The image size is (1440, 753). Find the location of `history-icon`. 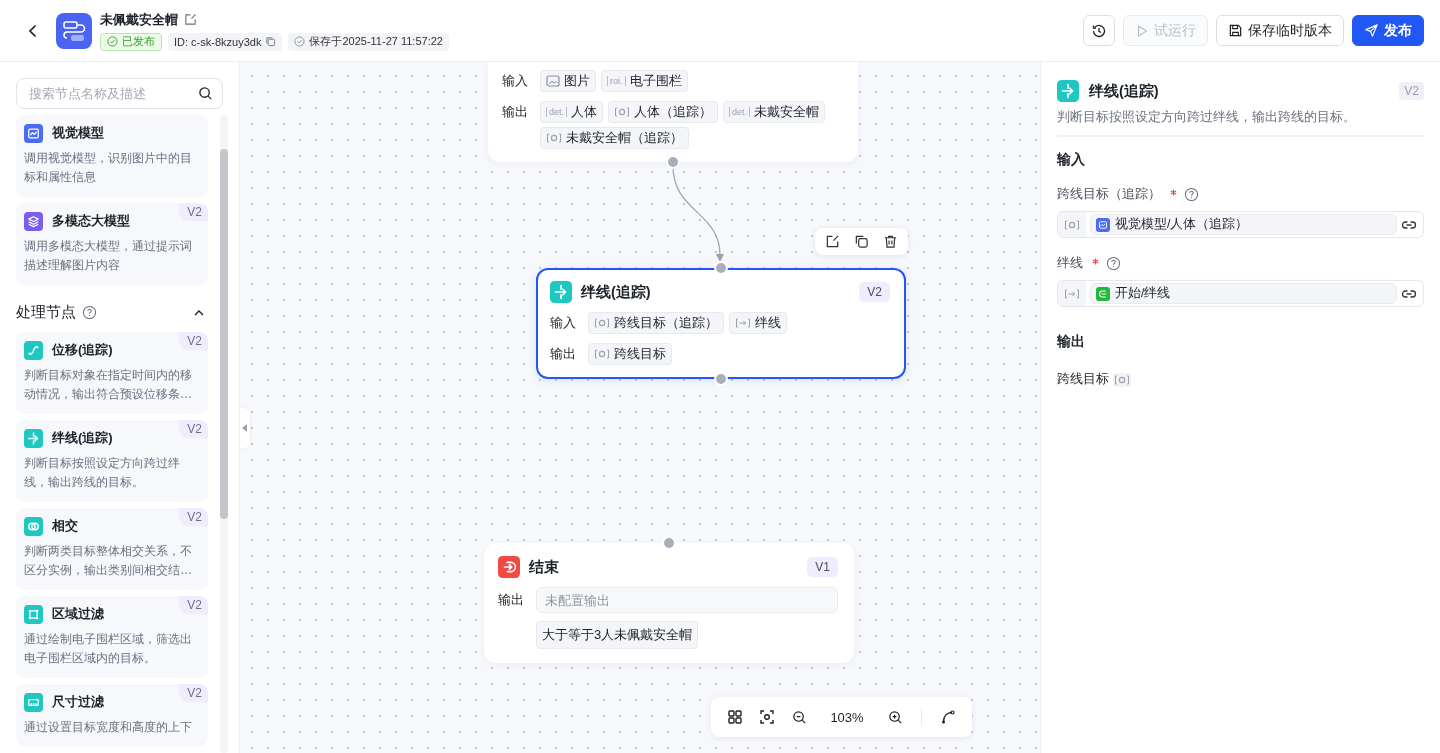

history-icon is located at coordinates (1099, 30).